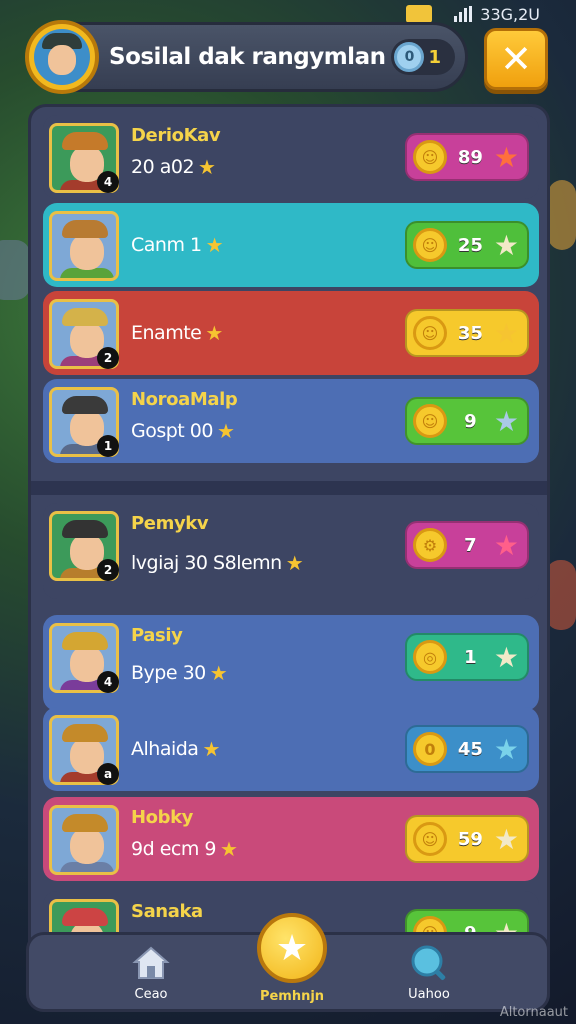  Describe the element at coordinates (291, 421) in the screenshot. I see `leaderboard-row: 1 NoroaMalp Gospt 00 ★ ☺ 9 ★` at that location.